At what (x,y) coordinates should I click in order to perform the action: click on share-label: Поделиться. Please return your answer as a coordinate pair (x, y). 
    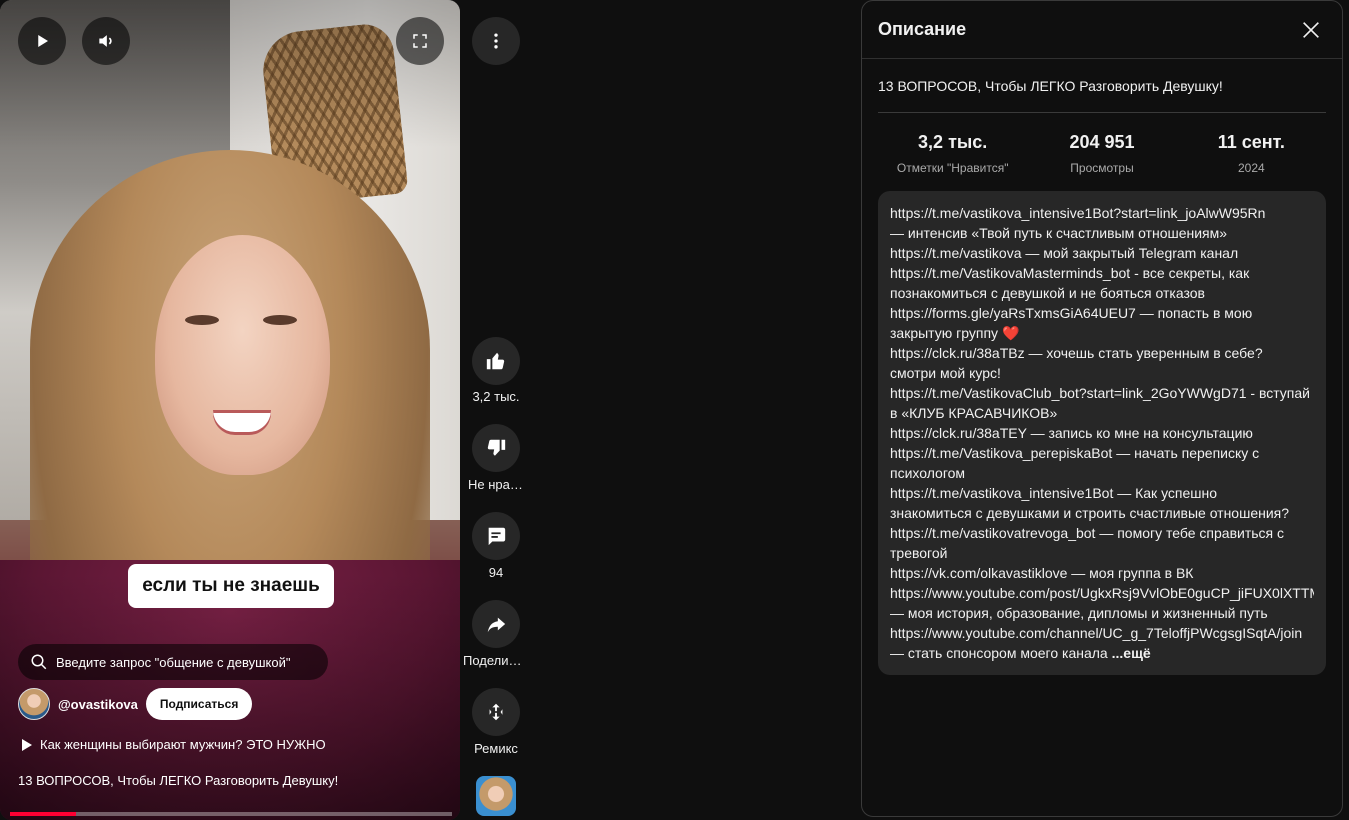
    Looking at the image, I should click on (494, 660).